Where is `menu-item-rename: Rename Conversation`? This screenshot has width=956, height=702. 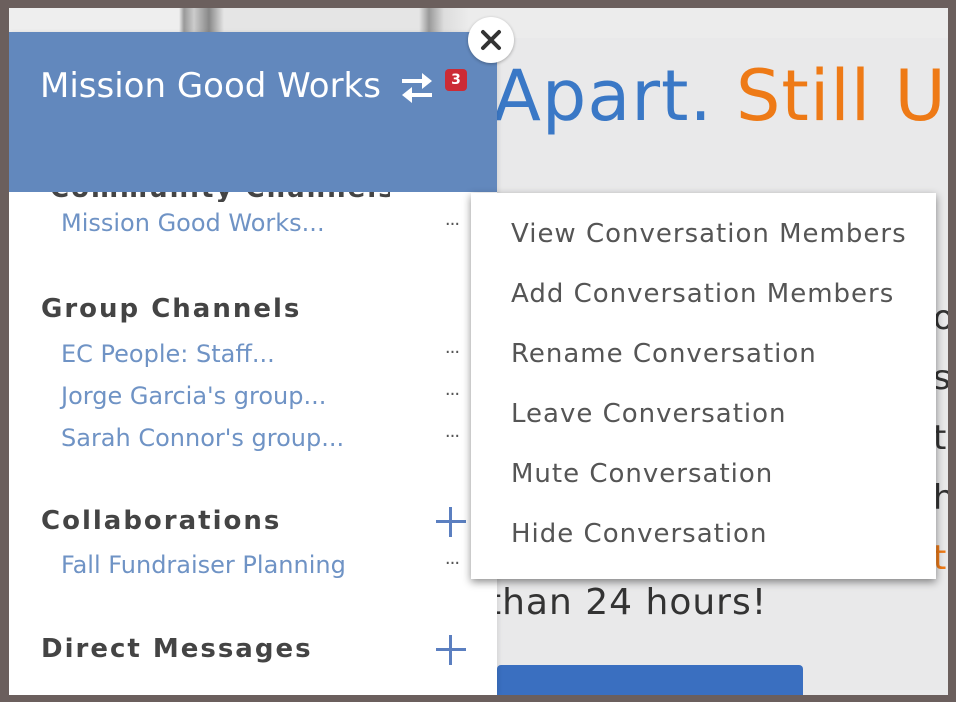
menu-item-rename: Rename Conversation is located at coordinates (664, 354).